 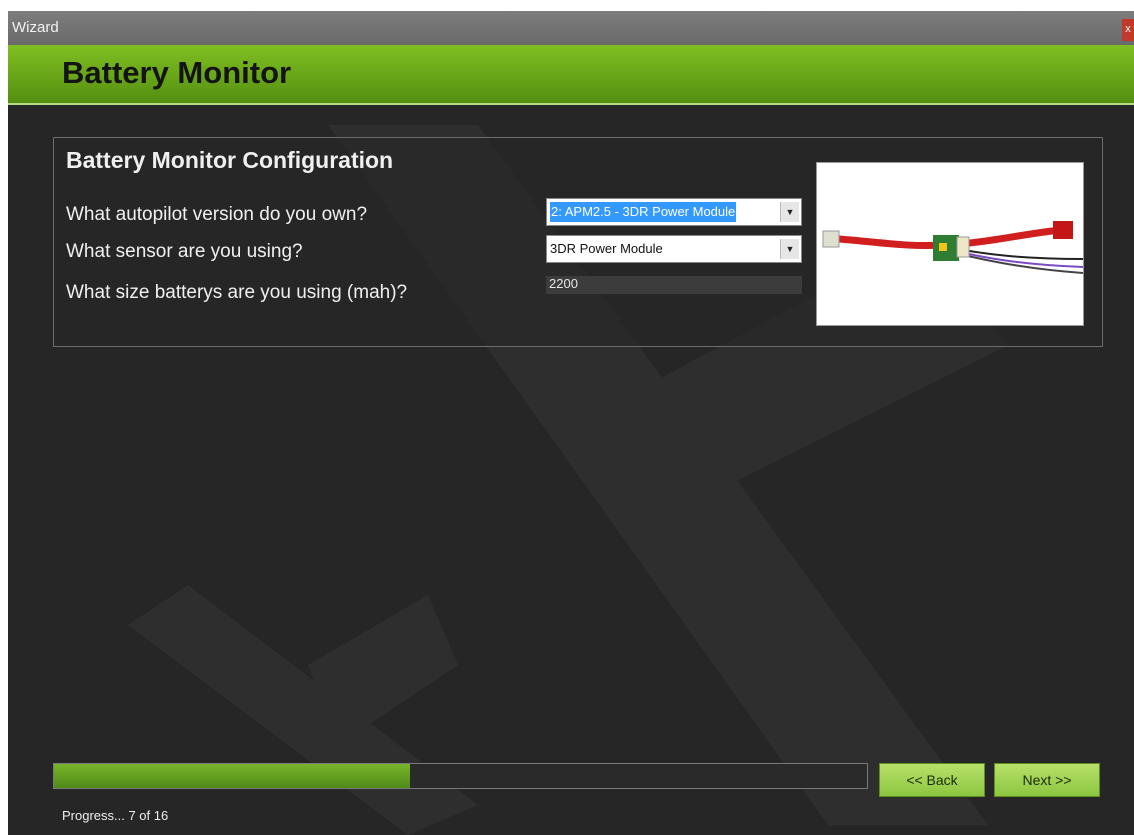 I want to click on window-title: Wizard, so click(x=35, y=27).